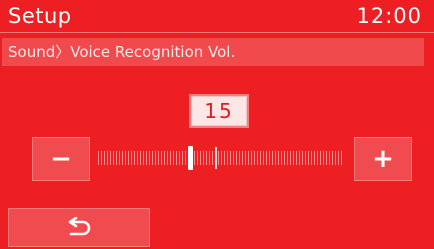 The height and width of the screenshot is (249, 434). Describe the element at coordinates (217, 16) in the screenshot. I see `title-bar: Setup 12:00` at that location.